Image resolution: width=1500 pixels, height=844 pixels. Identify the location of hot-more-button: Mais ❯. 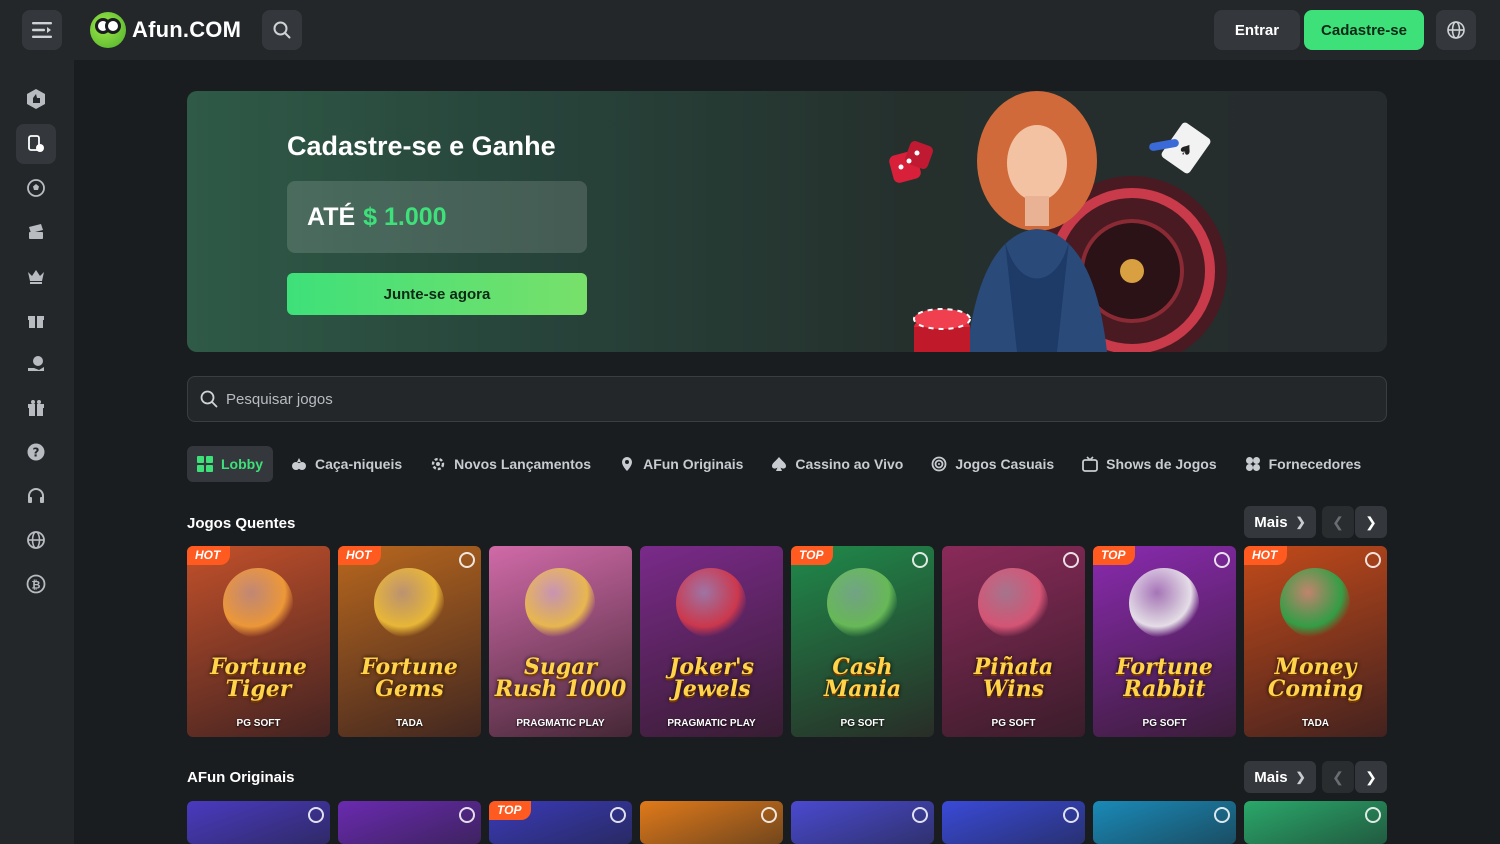
(1280, 522).